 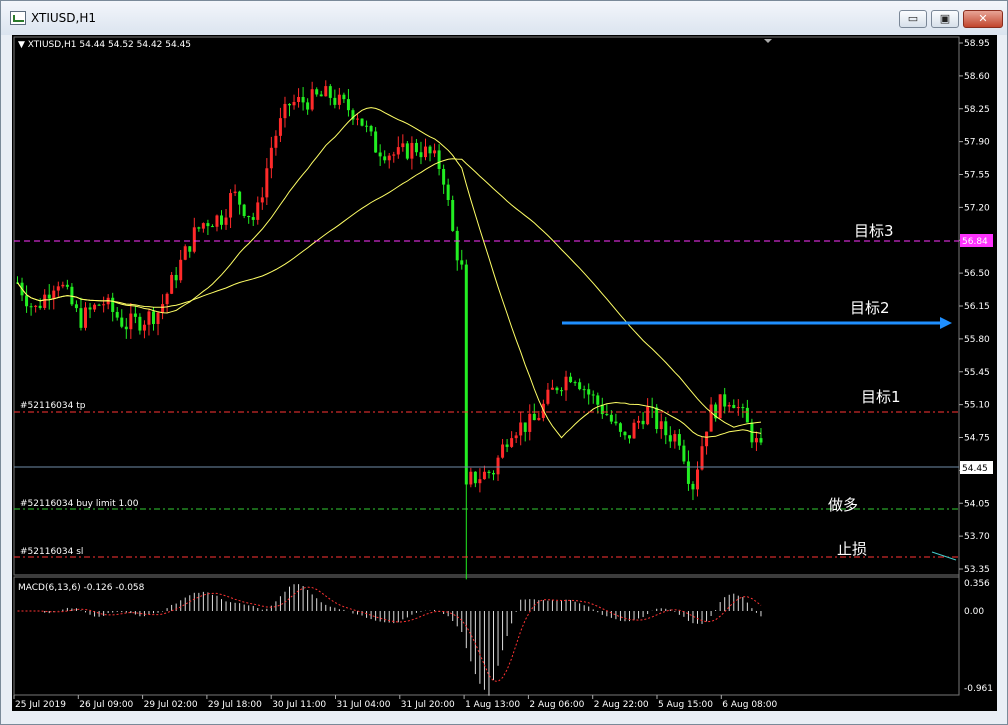 What do you see at coordinates (977, 208) in the screenshot?
I see `price-tick-label: 57.20` at bounding box center [977, 208].